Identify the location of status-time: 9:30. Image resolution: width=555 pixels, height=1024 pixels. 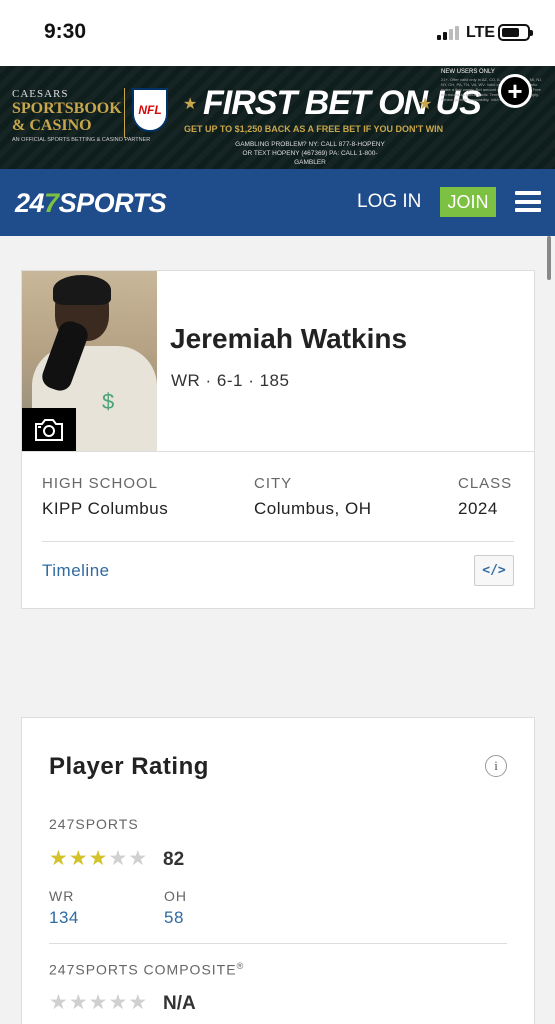
(65, 31).